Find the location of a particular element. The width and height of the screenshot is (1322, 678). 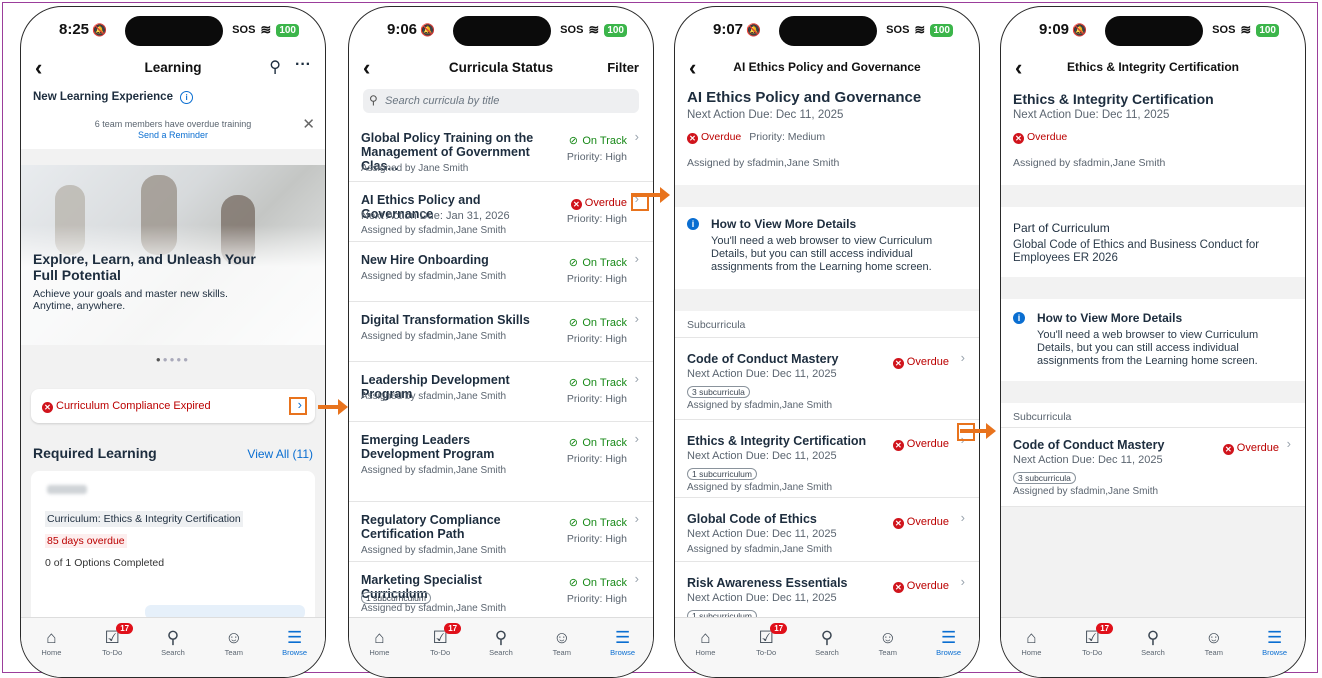

home-icon: ⌂ is located at coordinates (705, 637).